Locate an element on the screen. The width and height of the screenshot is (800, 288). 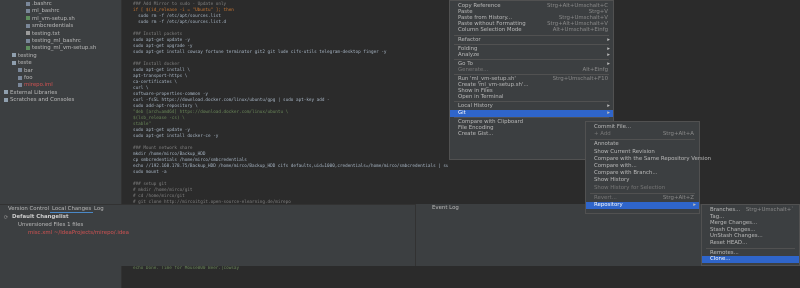
tab-version-control: Version Control is located at coordinates (28, 209).